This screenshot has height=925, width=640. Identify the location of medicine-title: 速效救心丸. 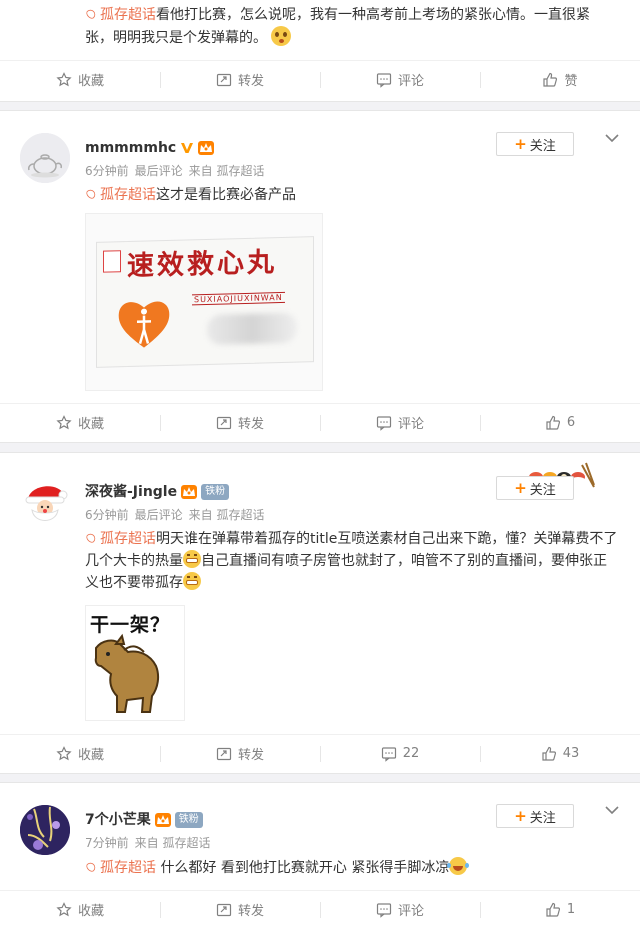
(202, 265).